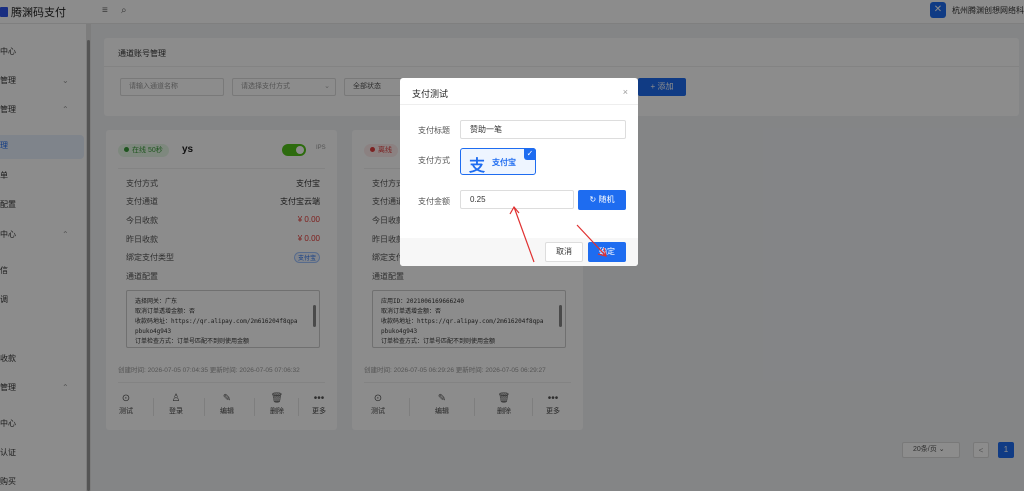 This screenshot has width=1024, height=491. I want to click on random-label: 随机, so click(606, 199).